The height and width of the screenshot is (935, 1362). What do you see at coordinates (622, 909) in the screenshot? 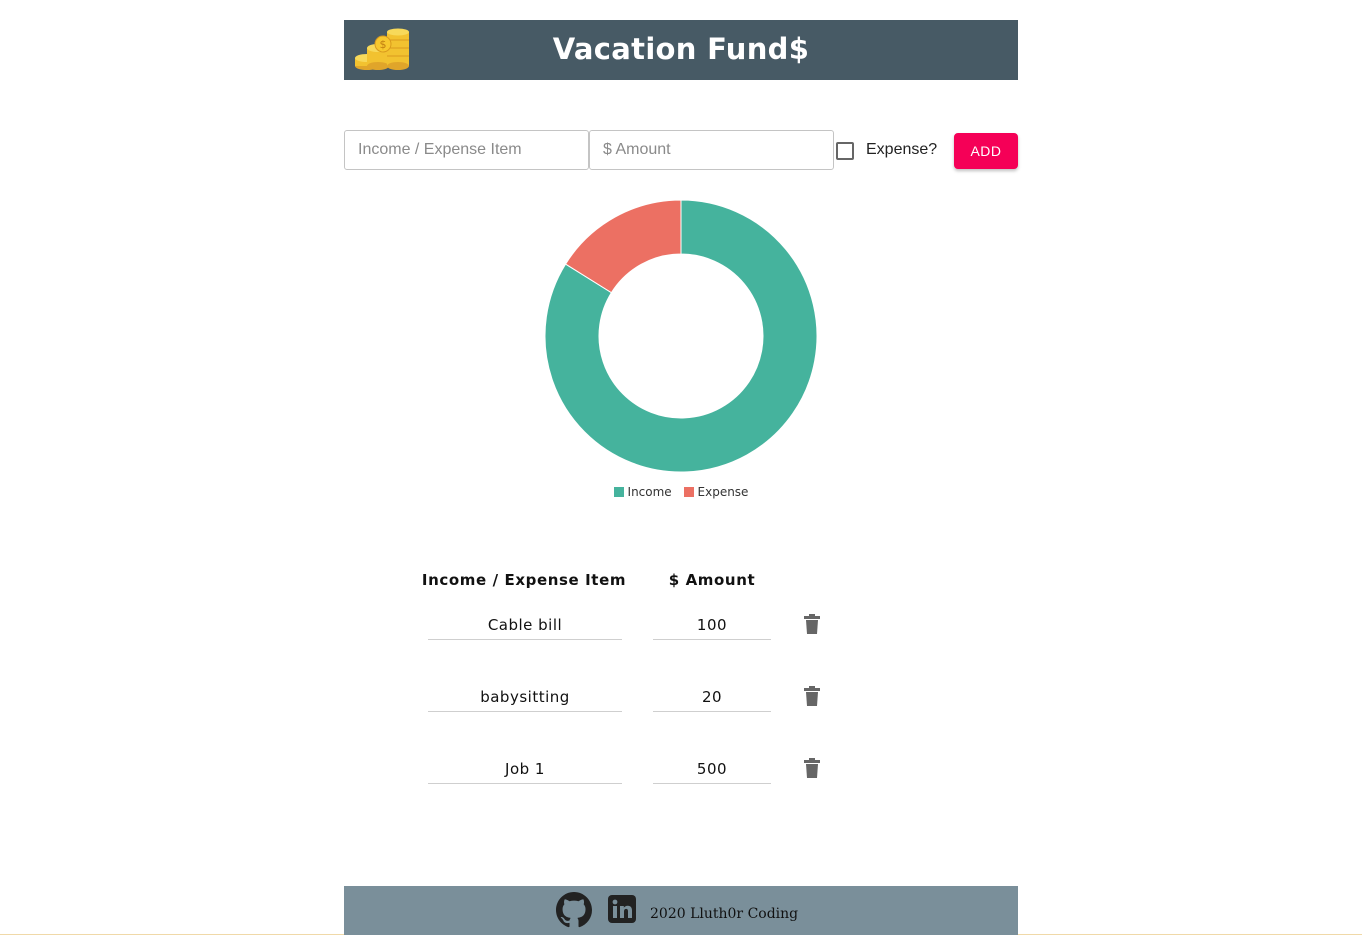
I see `linkedin-icon` at bounding box center [622, 909].